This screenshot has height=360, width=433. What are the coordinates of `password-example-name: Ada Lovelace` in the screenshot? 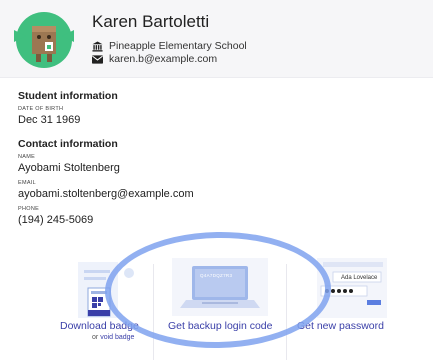 It's located at (359, 278).